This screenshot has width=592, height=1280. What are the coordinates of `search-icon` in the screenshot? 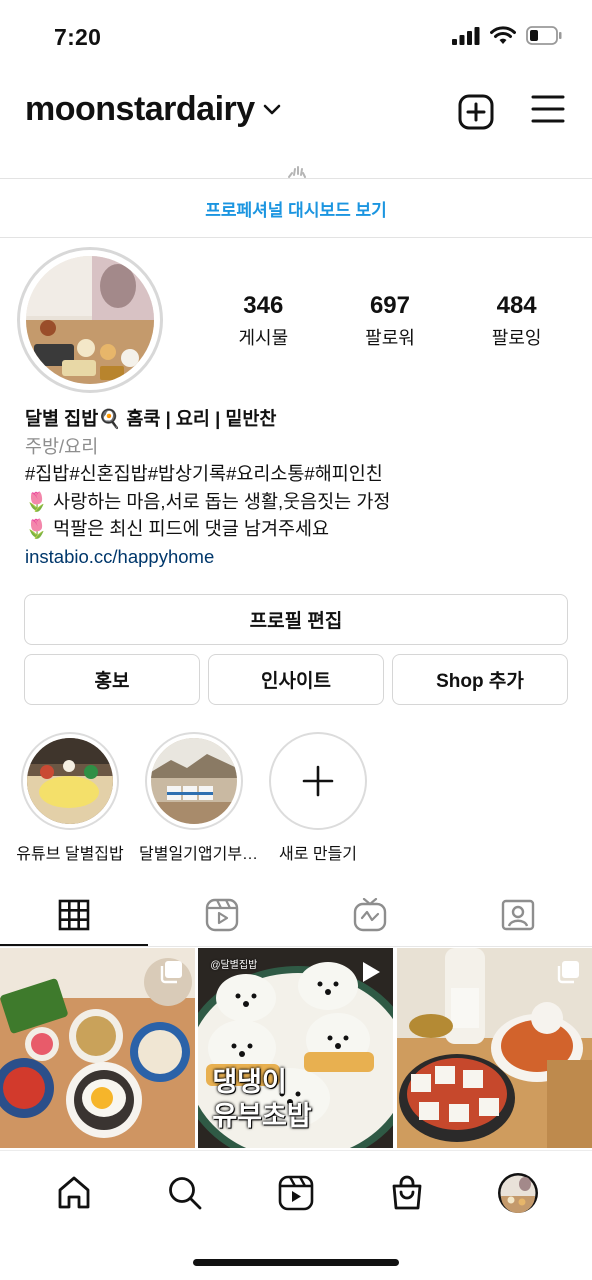 It's located at (185, 1192).